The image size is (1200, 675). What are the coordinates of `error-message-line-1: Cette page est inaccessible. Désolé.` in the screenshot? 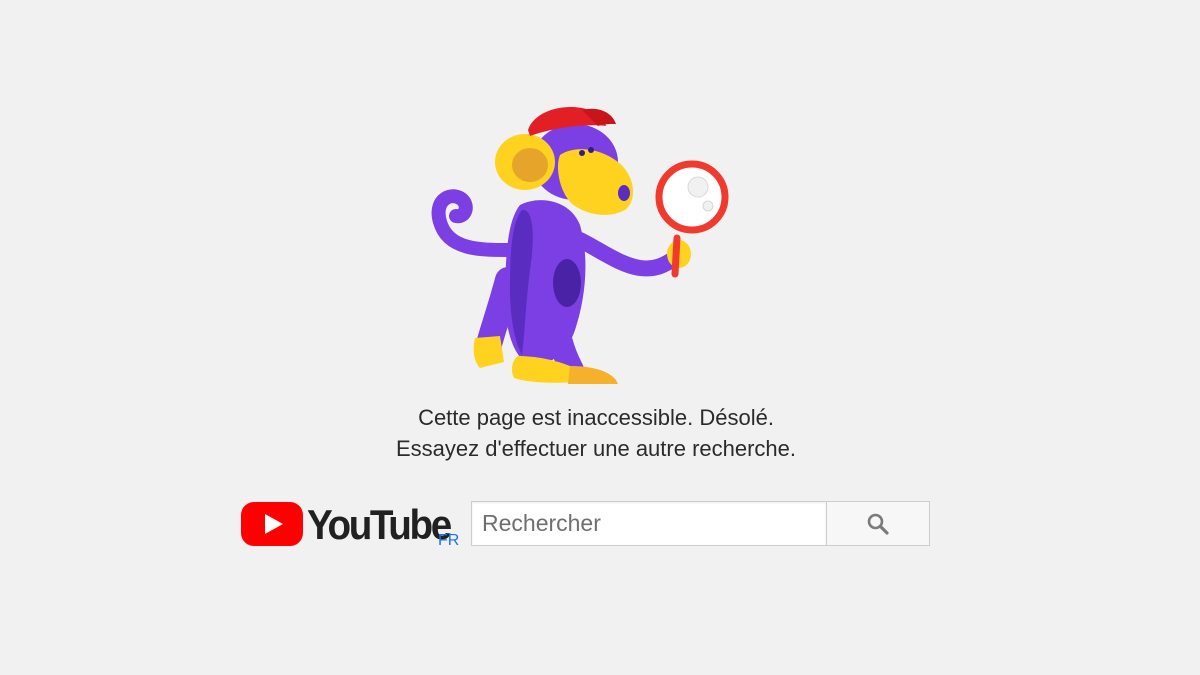 It's located at (596, 417).